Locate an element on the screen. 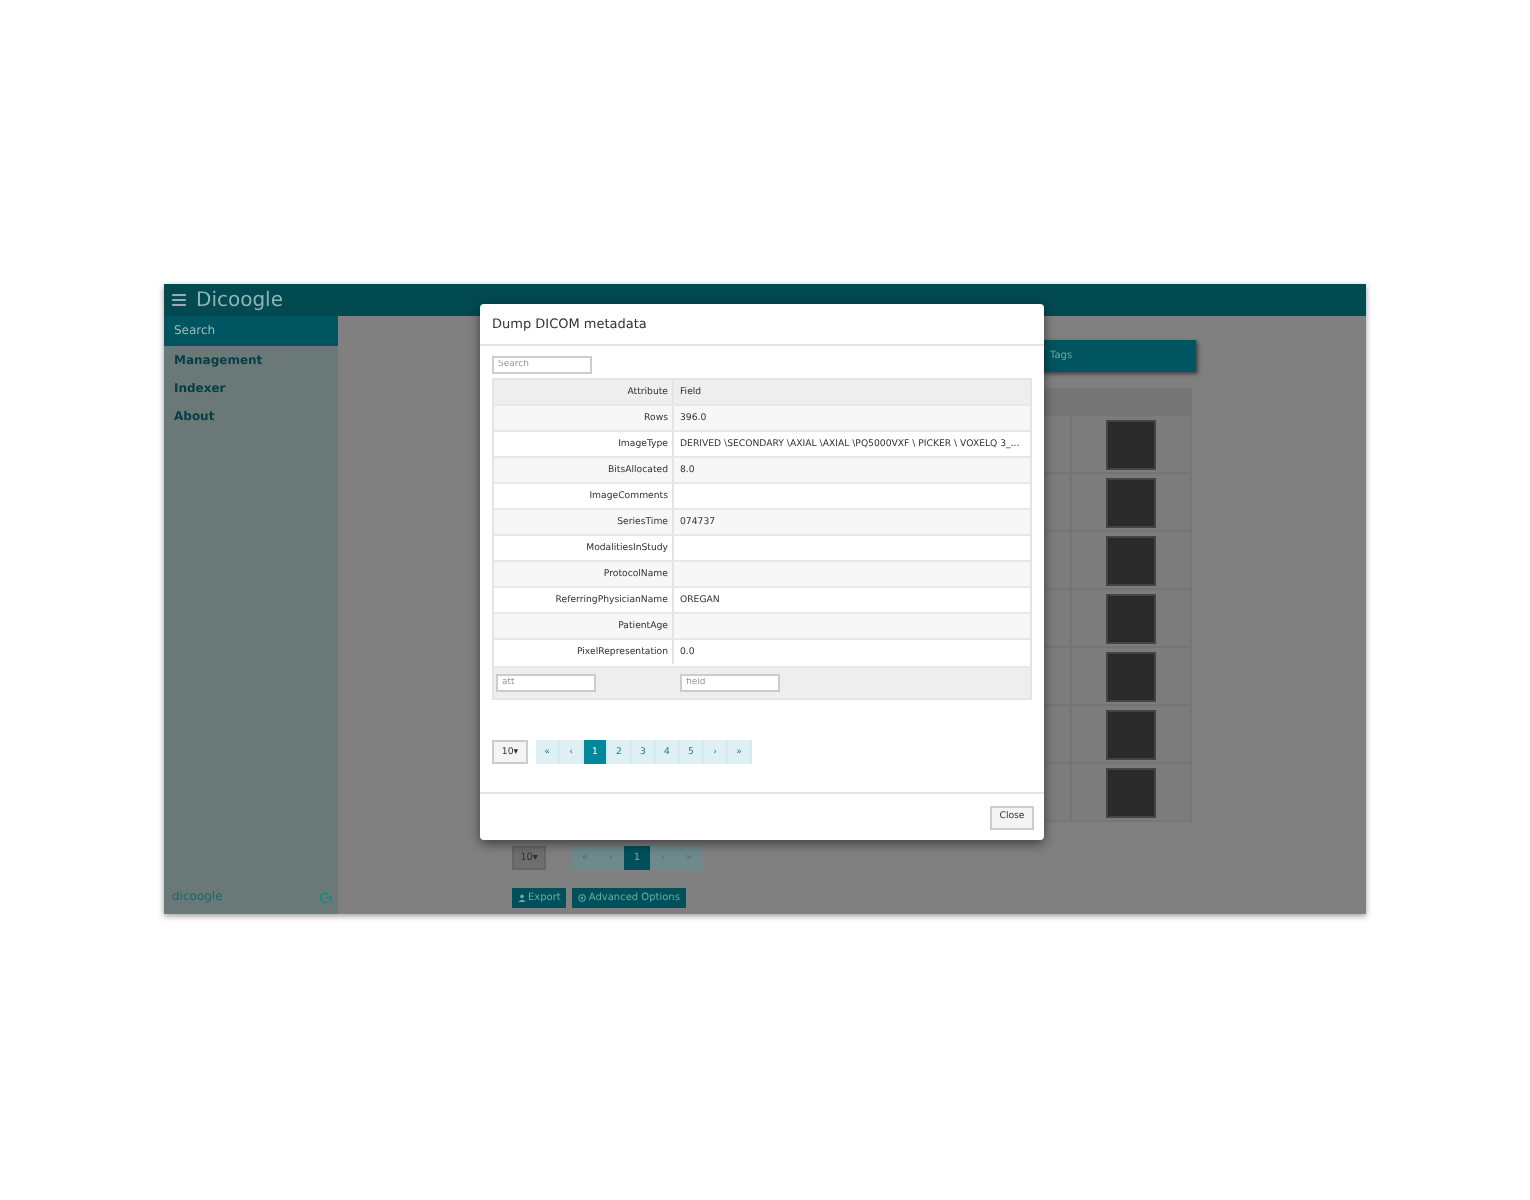 The height and width of the screenshot is (1200, 1530). logout-icon is located at coordinates (326, 897).